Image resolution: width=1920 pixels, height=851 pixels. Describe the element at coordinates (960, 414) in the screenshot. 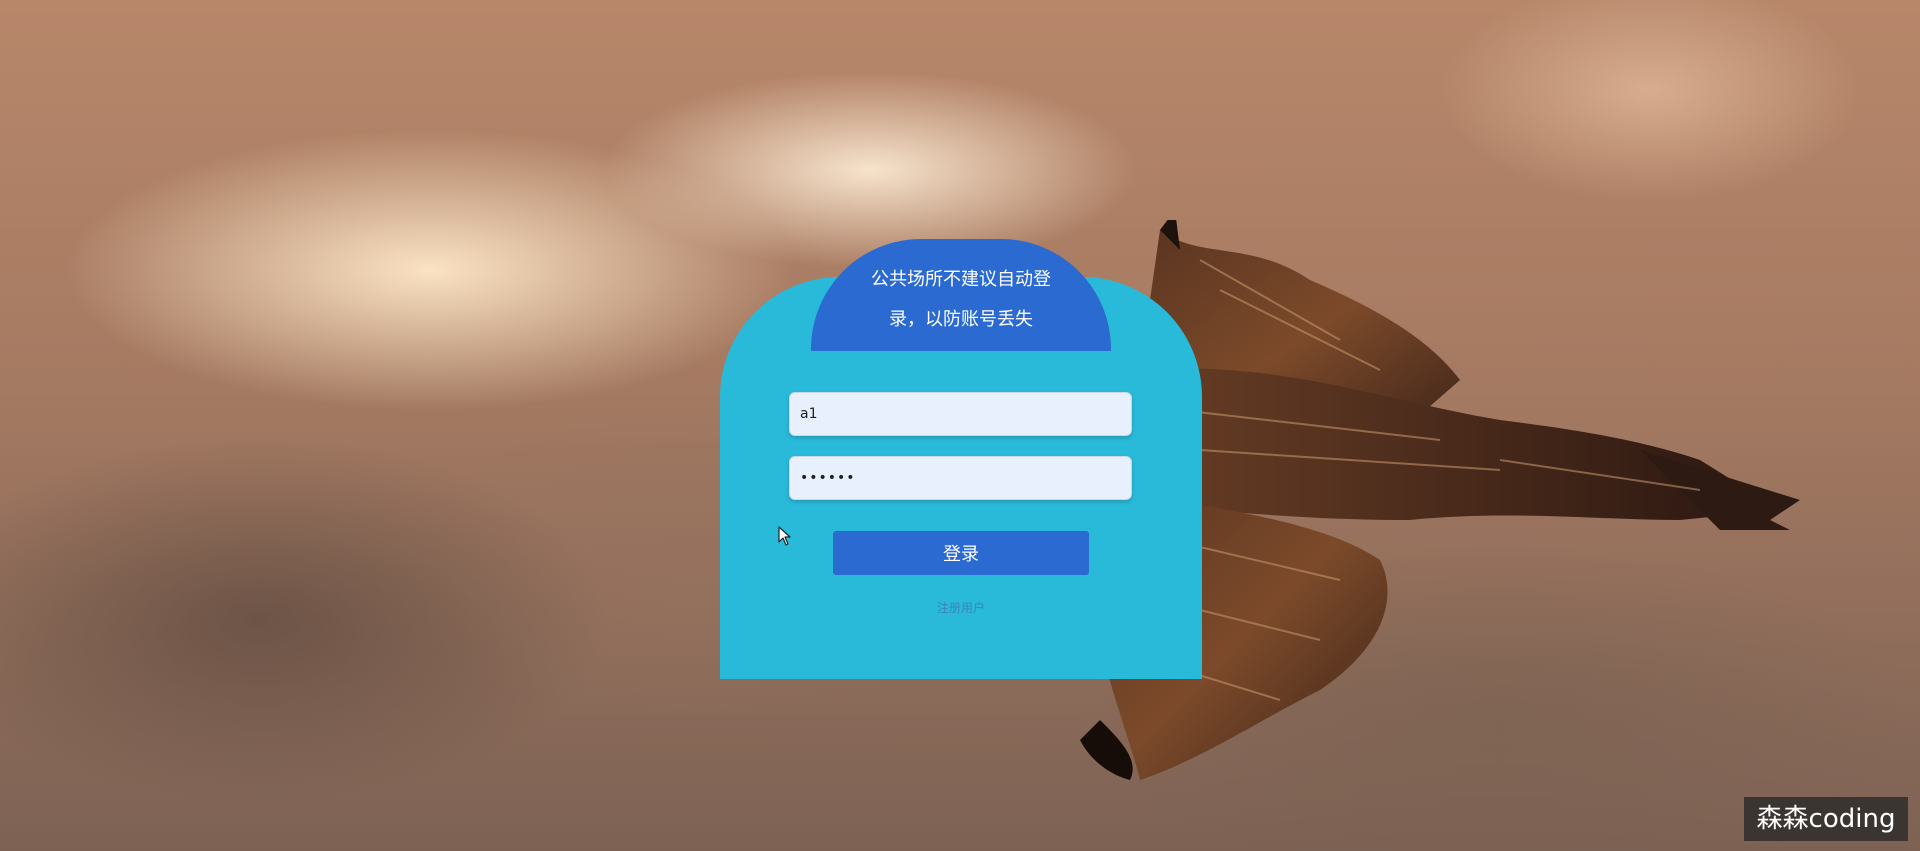

I see `username-input` at that location.